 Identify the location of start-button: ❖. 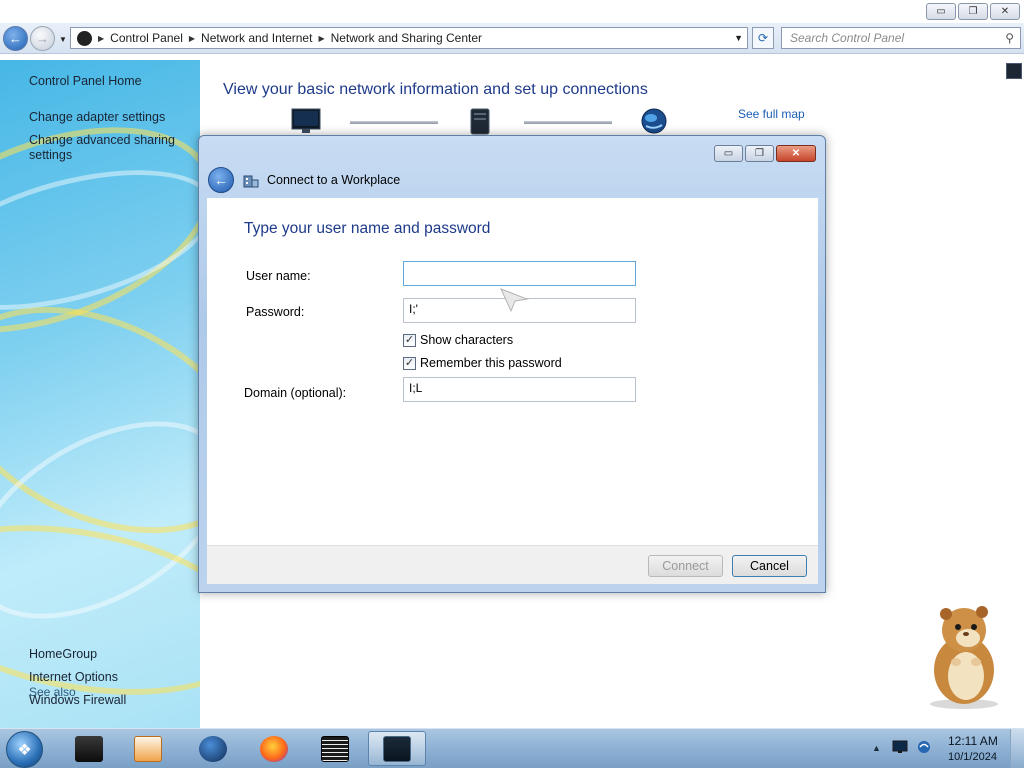
(24, 749).